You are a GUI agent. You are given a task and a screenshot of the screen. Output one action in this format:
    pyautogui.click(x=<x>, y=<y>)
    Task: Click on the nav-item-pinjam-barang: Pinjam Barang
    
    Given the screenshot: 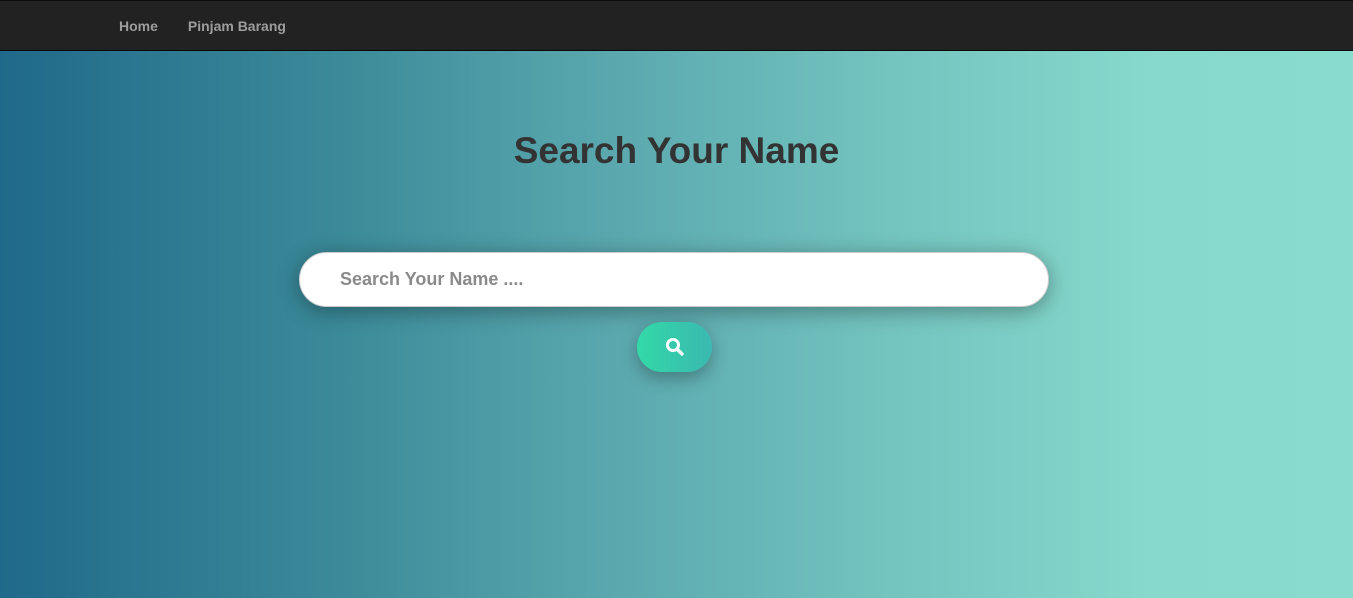 What is the action you would take?
    pyautogui.click(x=237, y=26)
    